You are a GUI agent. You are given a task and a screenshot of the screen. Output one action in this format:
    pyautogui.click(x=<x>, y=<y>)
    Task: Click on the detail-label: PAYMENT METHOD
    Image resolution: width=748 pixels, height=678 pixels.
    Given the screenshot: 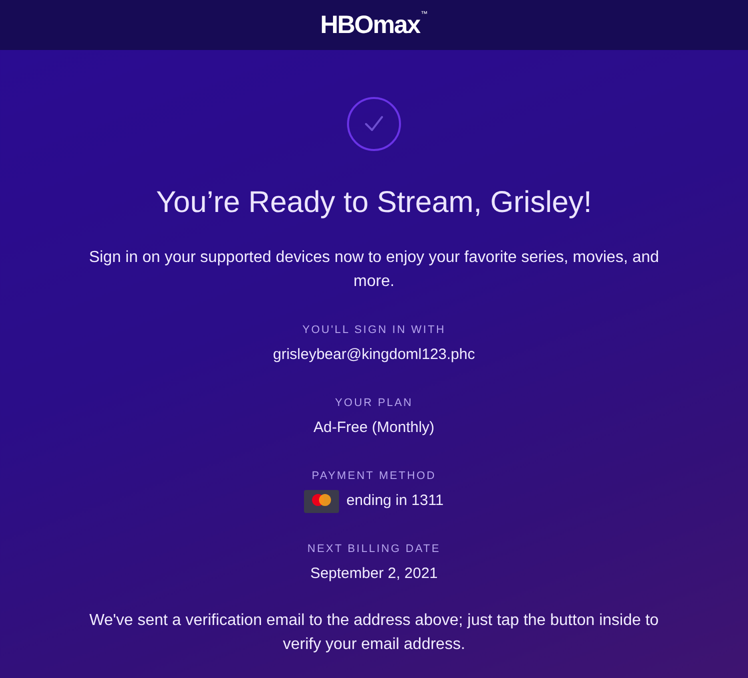 What is the action you would take?
    pyautogui.click(x=374, y=476)
    